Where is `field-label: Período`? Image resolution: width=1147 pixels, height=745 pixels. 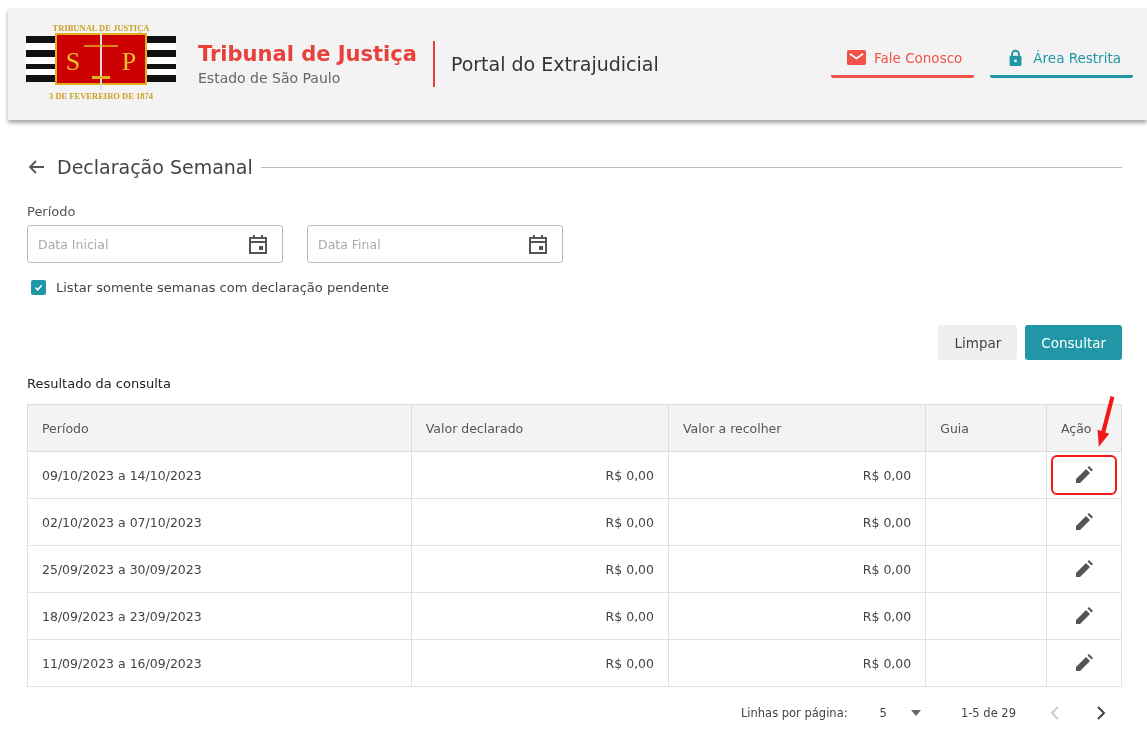
field-label: Período is located at coordinates (52, 211).